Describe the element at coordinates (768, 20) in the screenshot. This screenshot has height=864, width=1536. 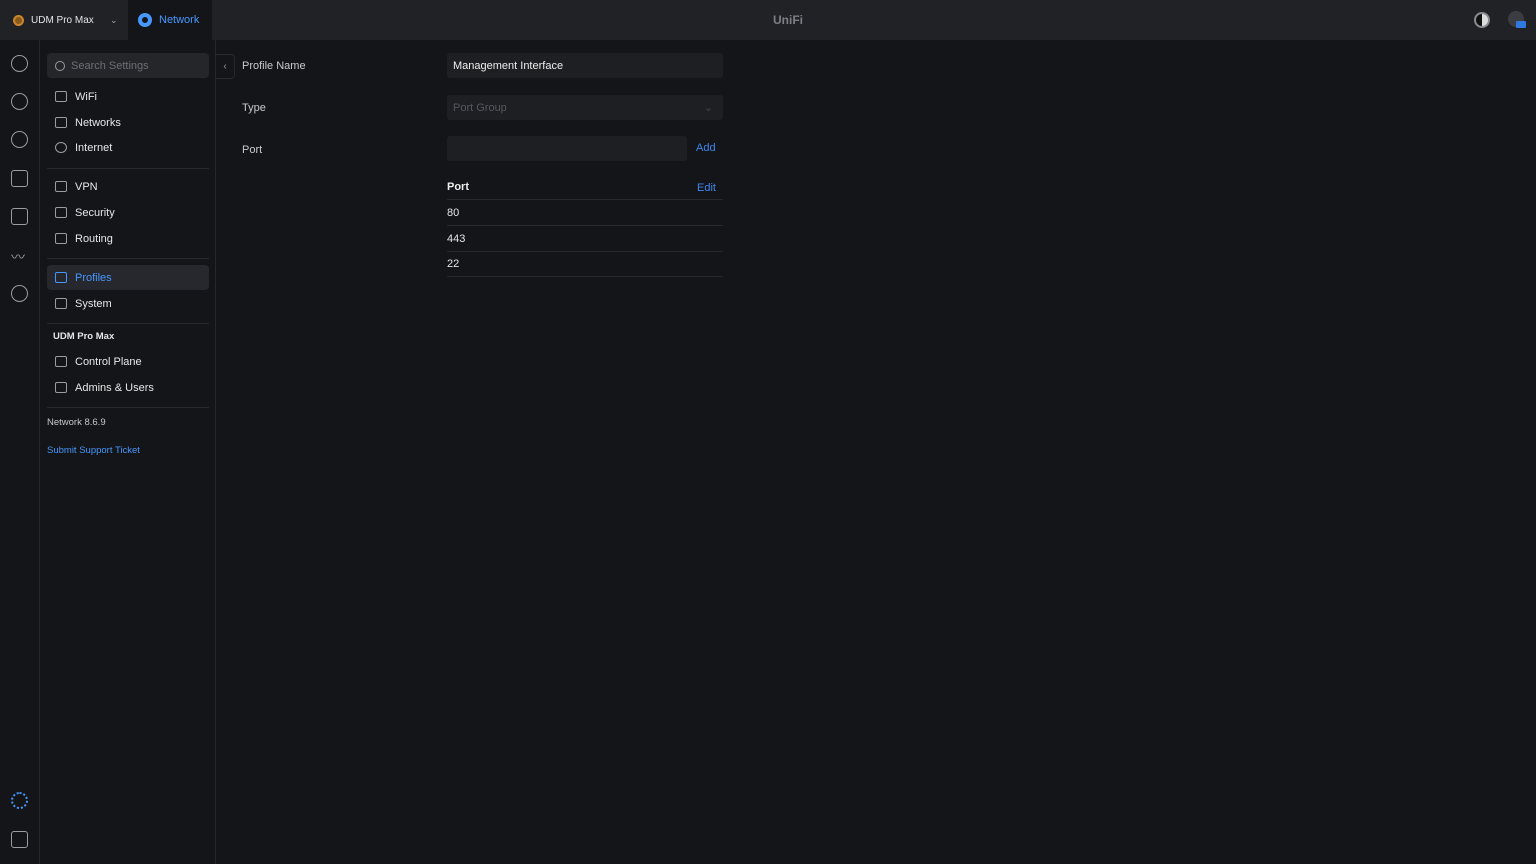
I see `top-bar: UDM Pro Max ⌄ Network UniFi` at that location.